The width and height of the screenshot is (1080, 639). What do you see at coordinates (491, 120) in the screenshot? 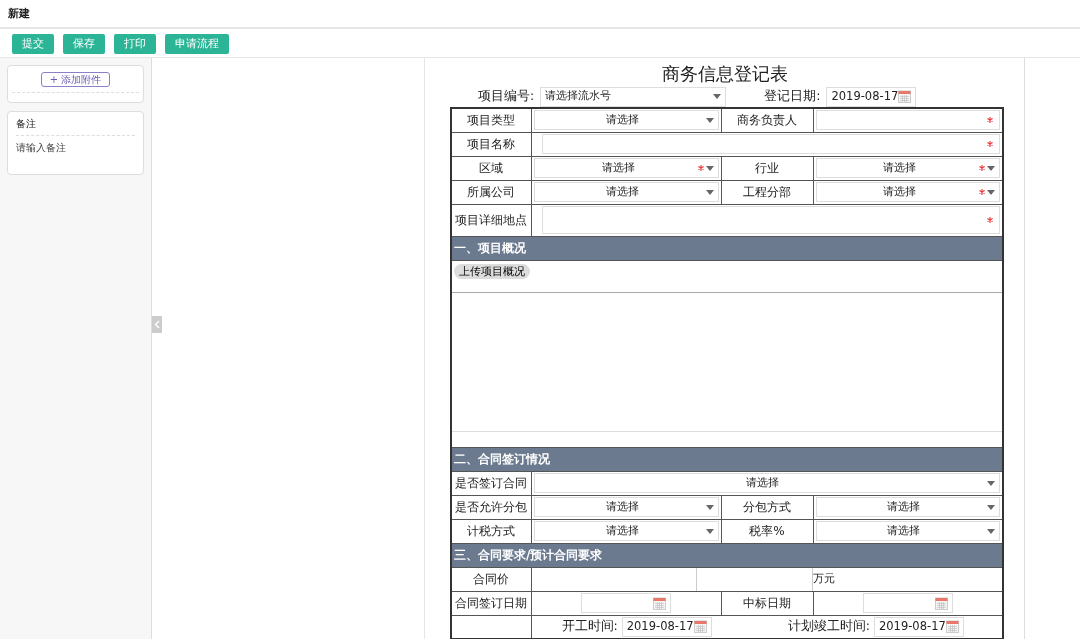
I see `field-label: 项目类型` at bounding box center [491, 120].